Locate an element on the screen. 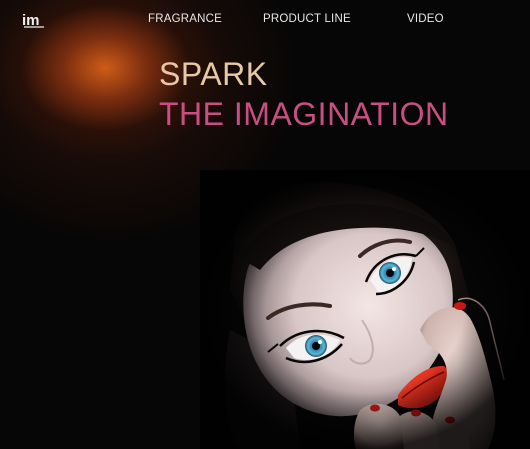  hero-headline: SPARK THE IMAGINATION is located at coordinates (304, 94).